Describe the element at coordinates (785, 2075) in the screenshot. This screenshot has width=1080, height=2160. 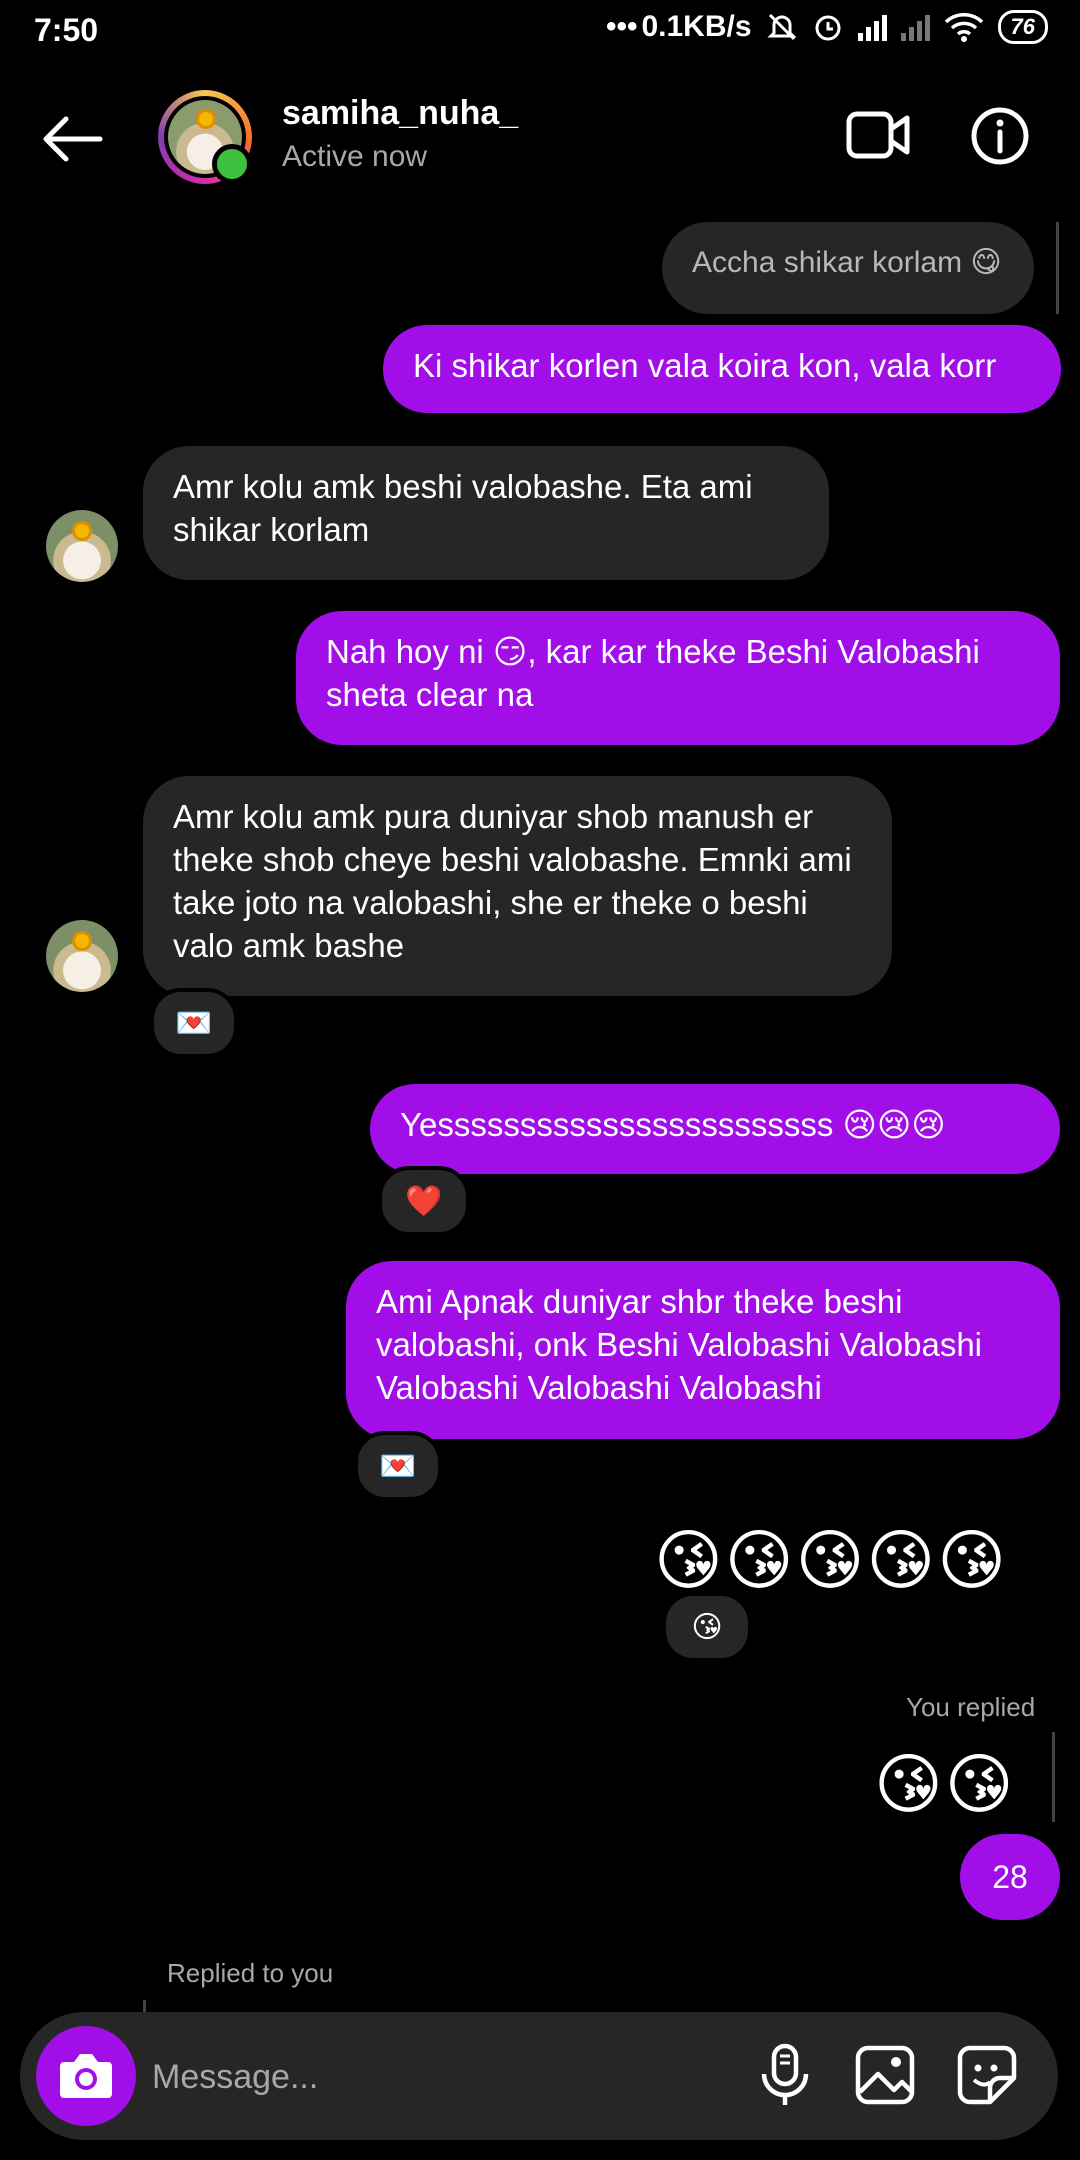
I see `microphone-icon` at that location.